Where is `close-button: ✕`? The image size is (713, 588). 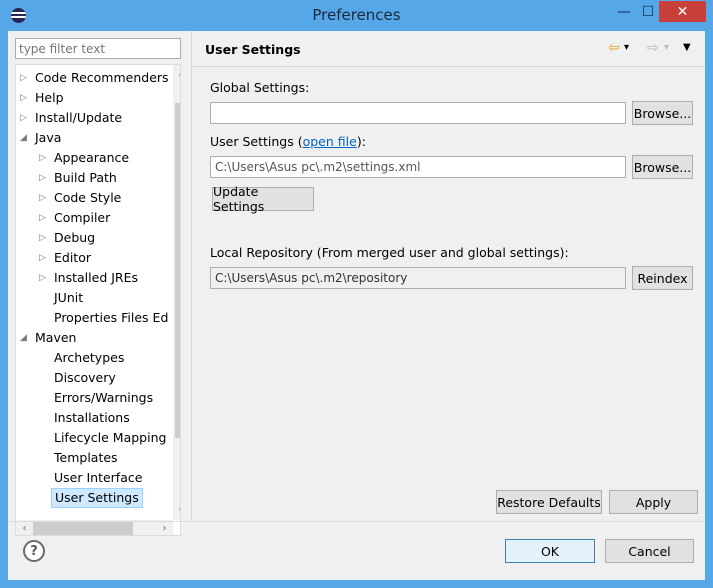
close-button: ✕ is located at coordinates (682, 11).